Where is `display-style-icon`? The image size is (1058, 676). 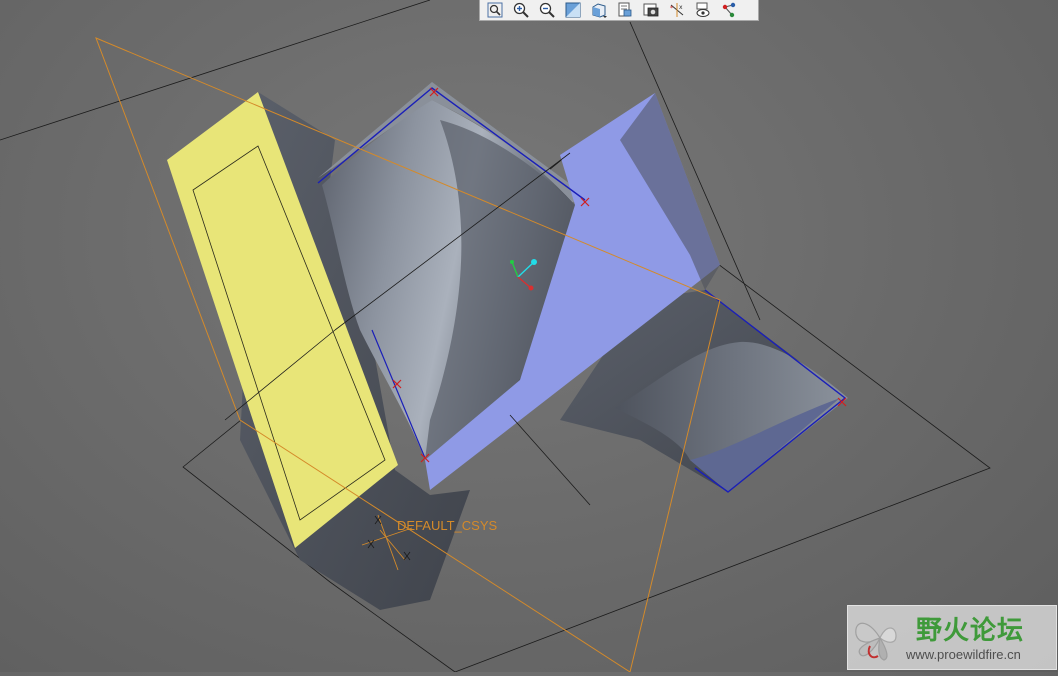
display-style-icon is located at coordinates (651, 10).